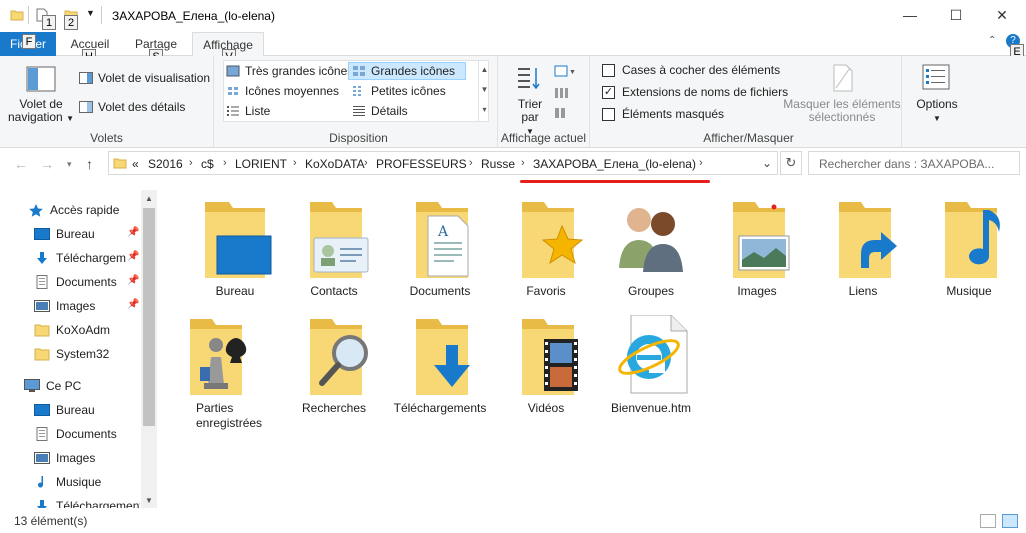 The image size is (1026, 533). Describe the element at coordinates (705, 92) in the screenshot. I see `file-extensions-label: Extensions de noms de fichiers` at that location.